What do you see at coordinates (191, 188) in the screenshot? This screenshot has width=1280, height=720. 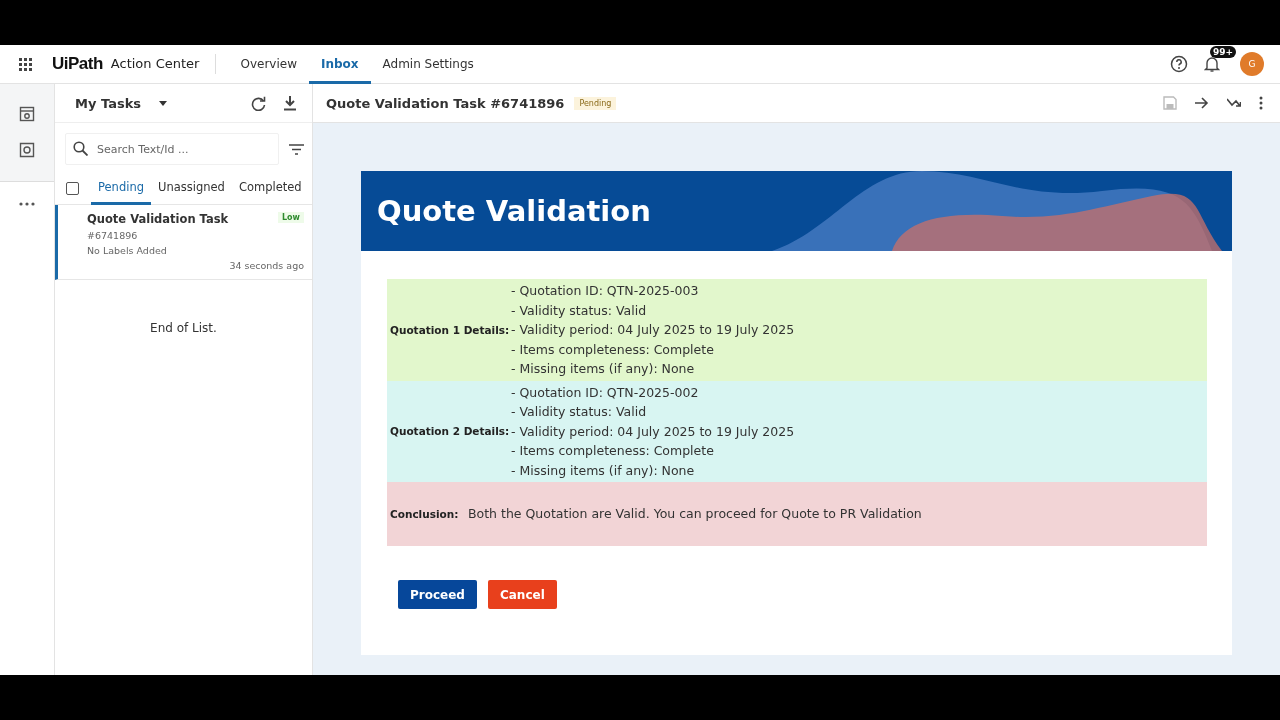 I see `filter-tab: Unassigned` at bounding box center [191, 188].